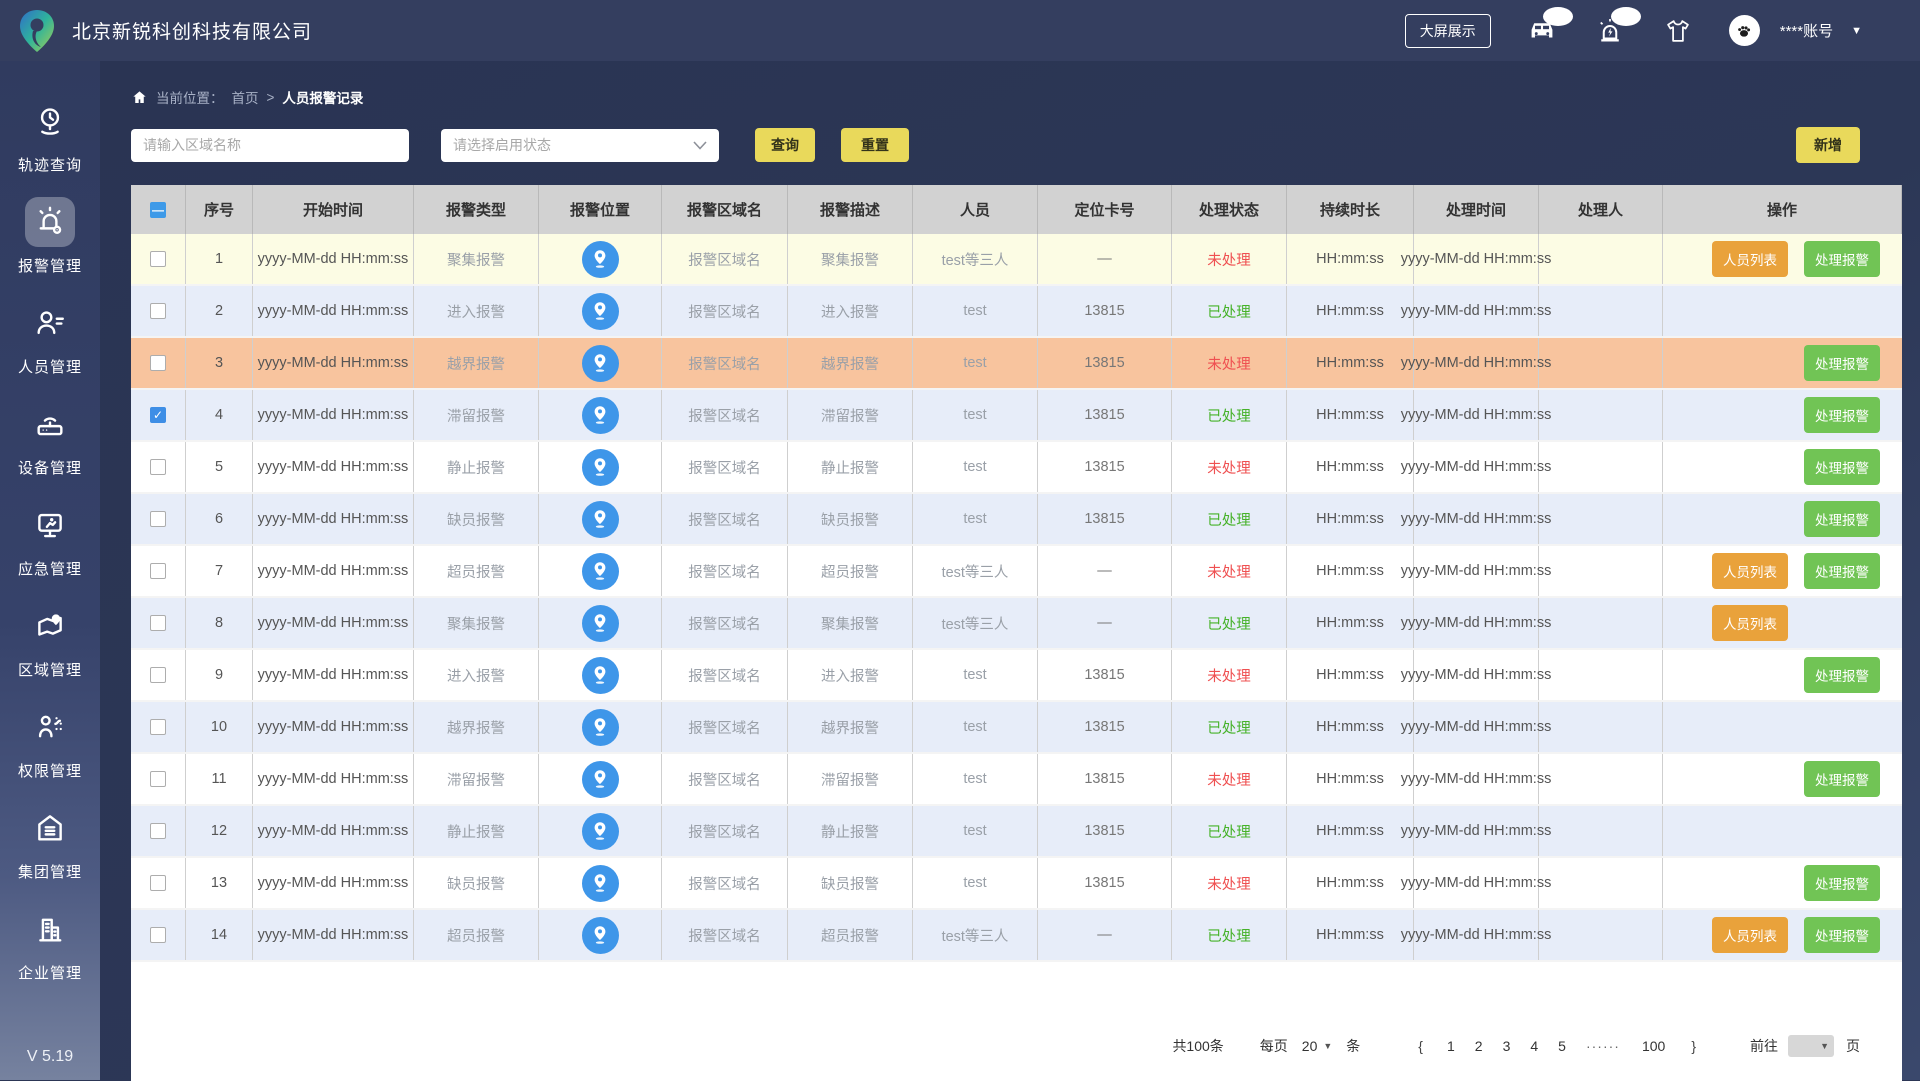 The width and height of the screenshot is (1920, 1081). What do you see at coordinates (1420, 1046) in the screenshot?
I see `prev-page-button: {` at bounding box center [1420, 1046].